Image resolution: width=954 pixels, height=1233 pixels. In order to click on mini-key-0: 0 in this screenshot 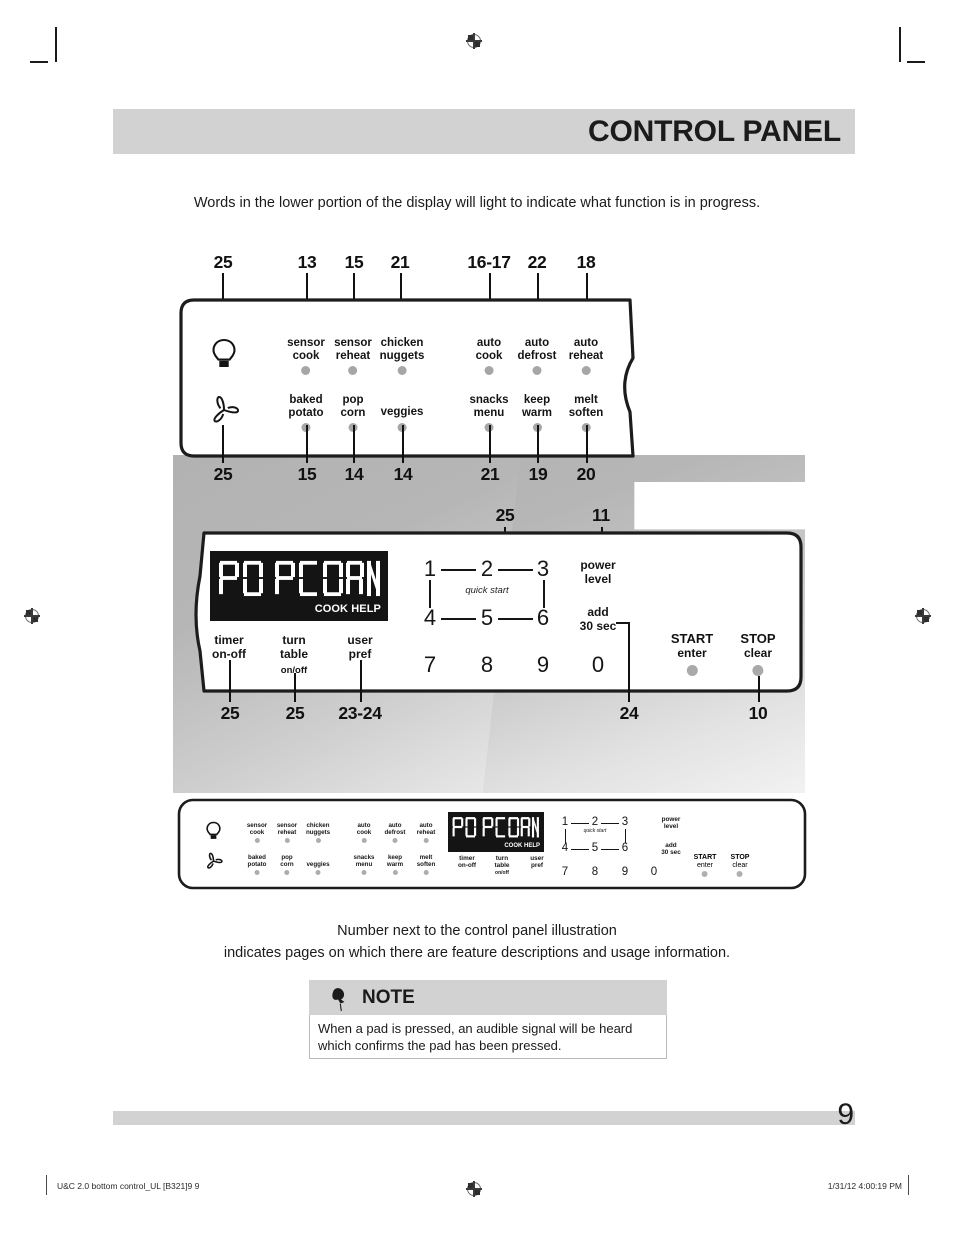, I will do `click(654, 872)`.